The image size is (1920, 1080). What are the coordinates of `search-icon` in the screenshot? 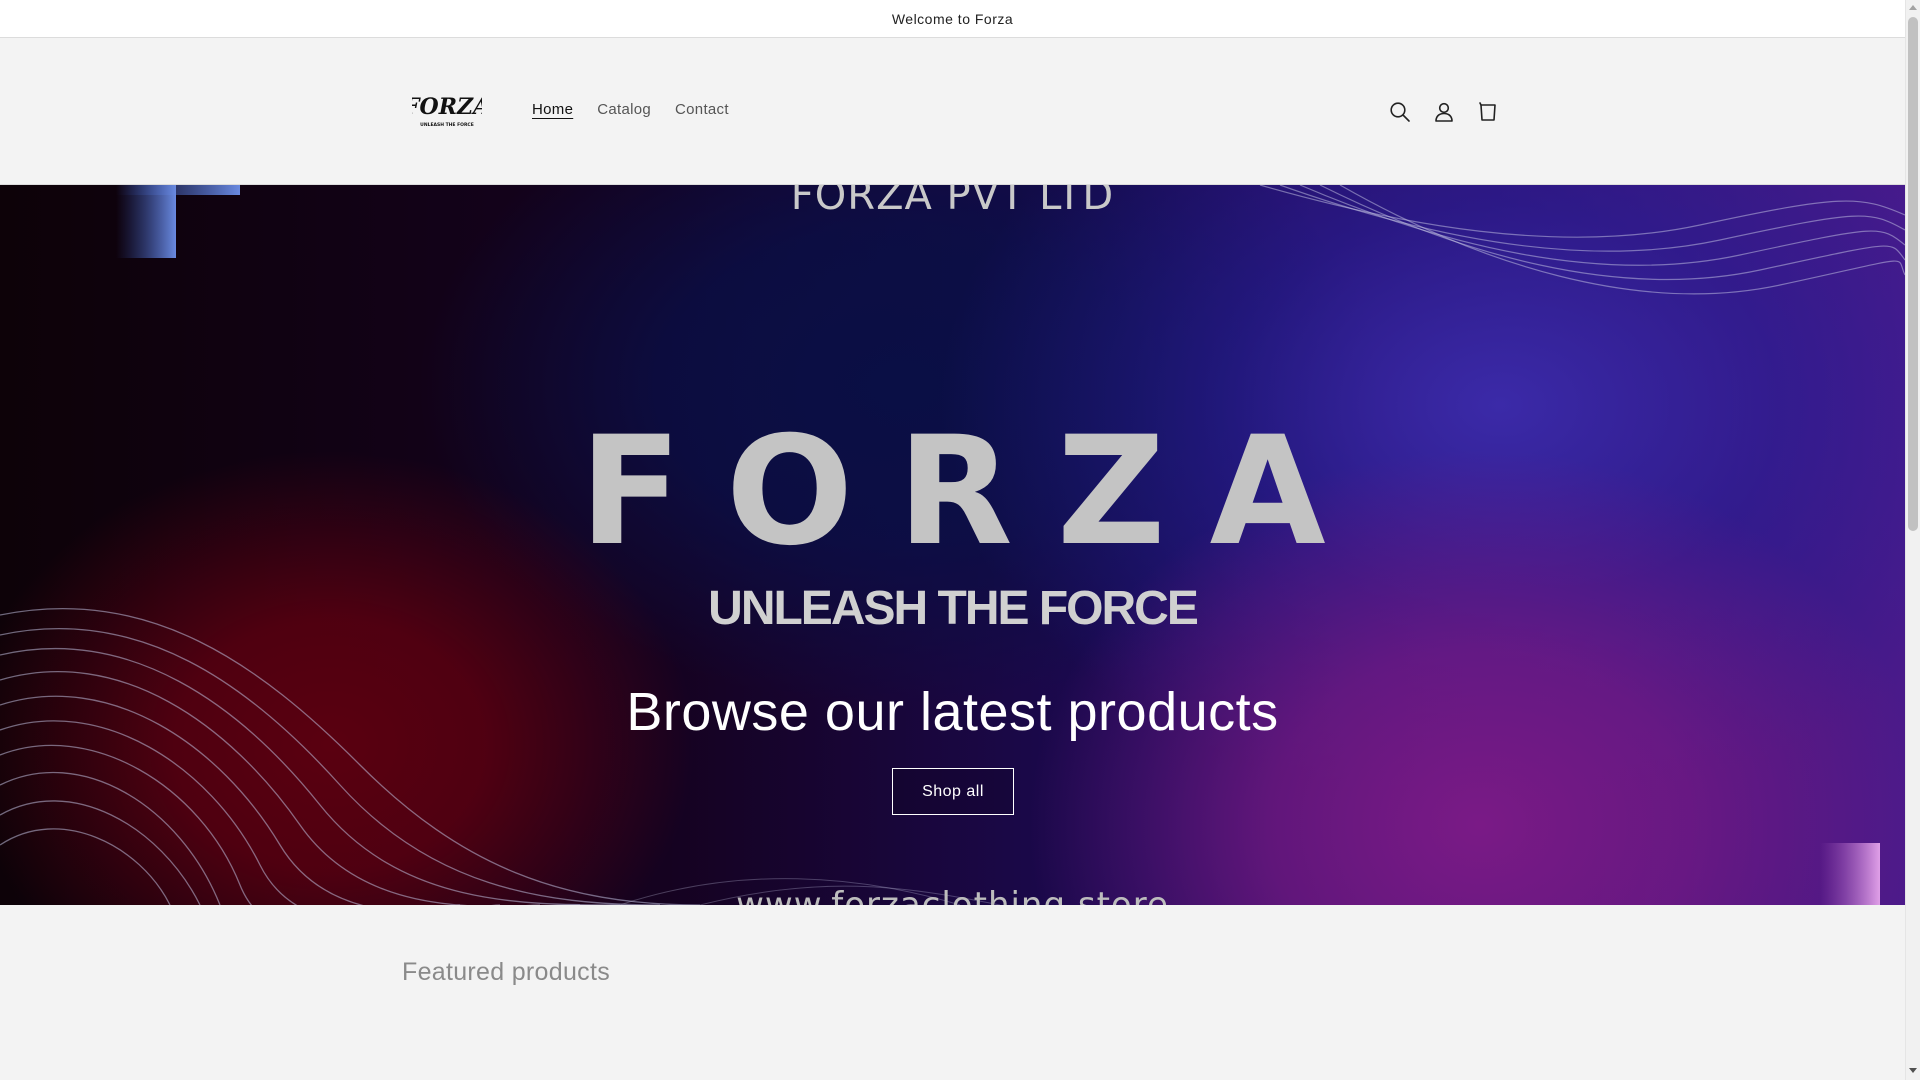 It's located at (1400, 112).